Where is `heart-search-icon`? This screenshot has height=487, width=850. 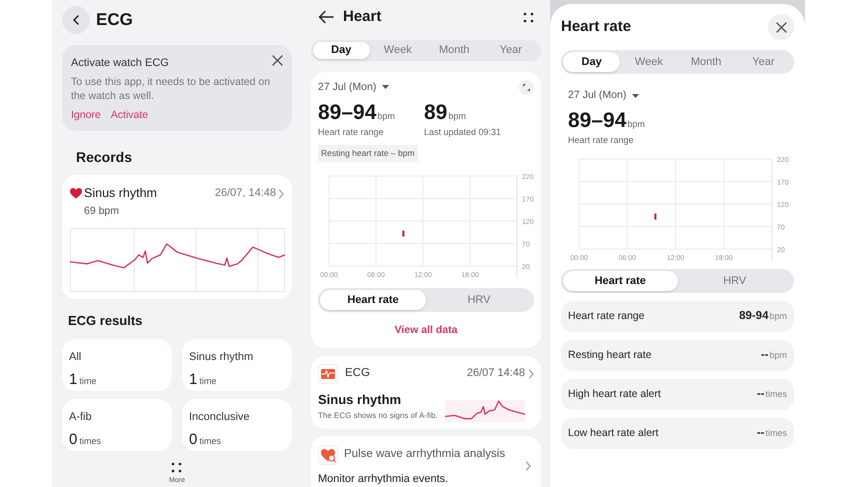
heart-search-icon is located at coordinates (328, 455).